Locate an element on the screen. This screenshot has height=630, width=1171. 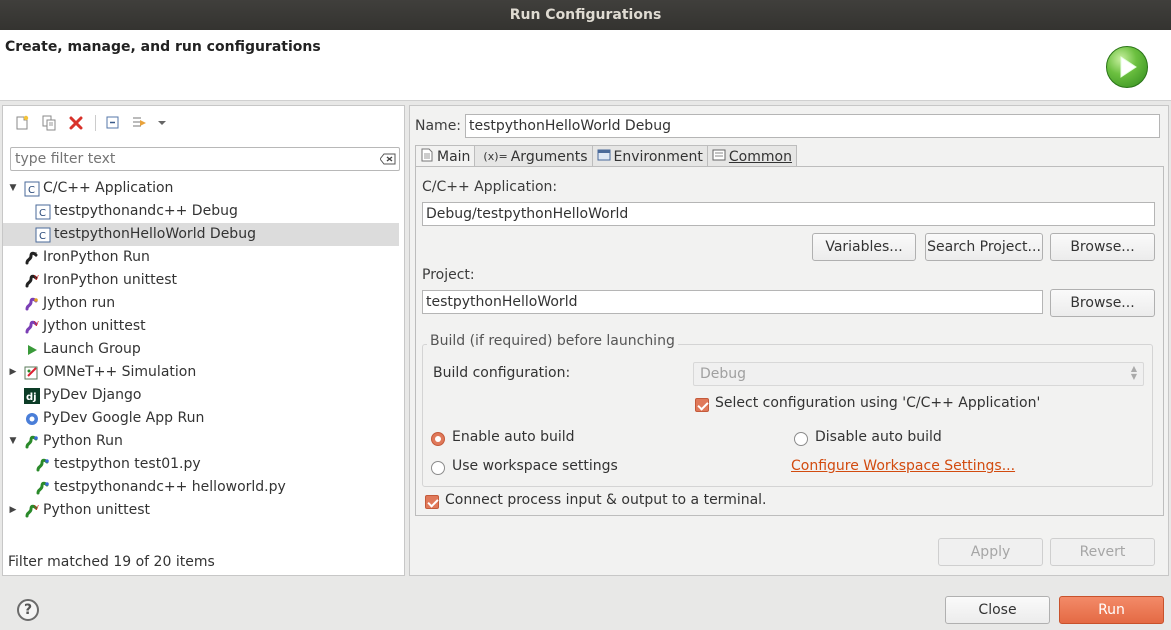
select-configuration-checkbox is located at coordinates (702, 405).